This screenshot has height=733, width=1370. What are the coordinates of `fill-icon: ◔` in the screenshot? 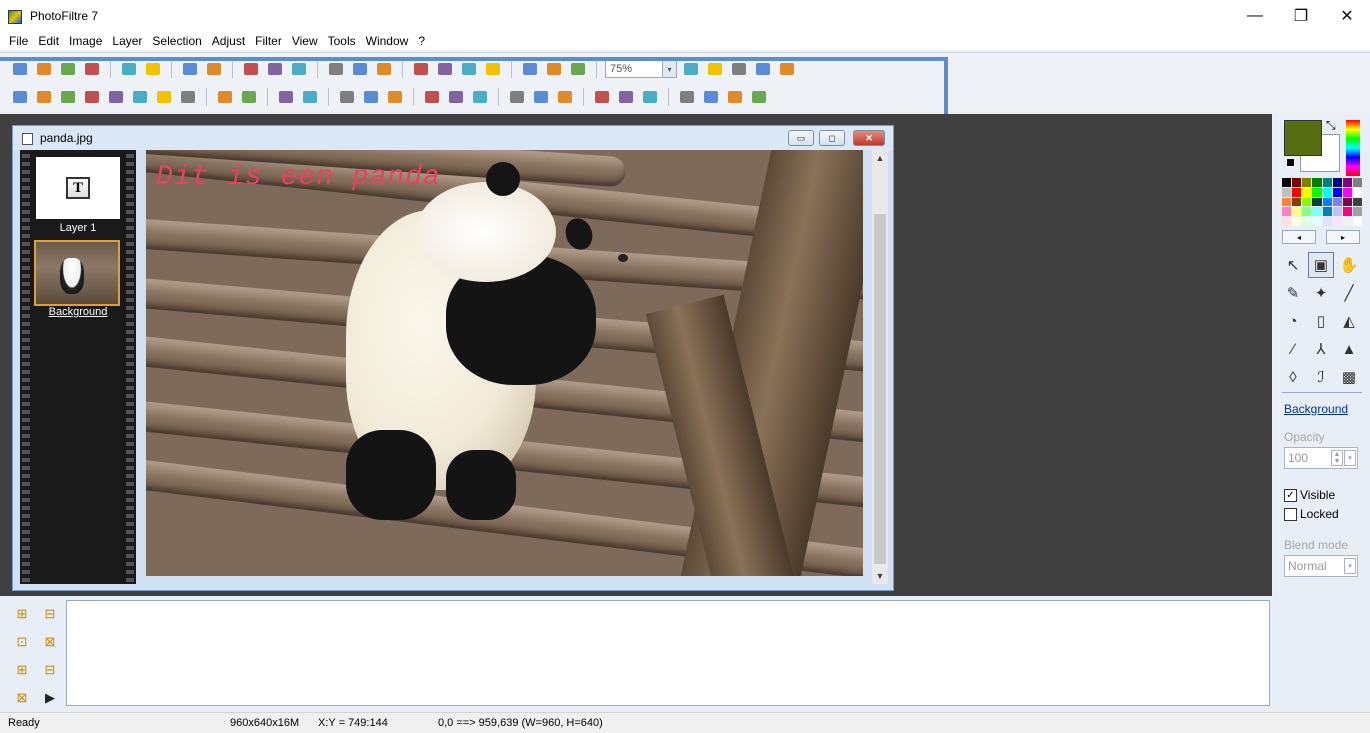 It's located at (1293, 321).